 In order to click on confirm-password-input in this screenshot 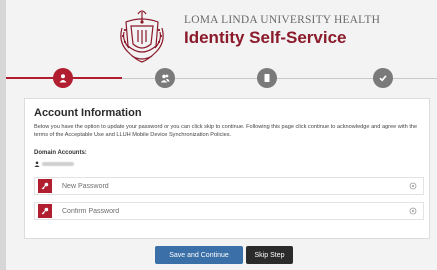, I will do `click(227, 211)`.